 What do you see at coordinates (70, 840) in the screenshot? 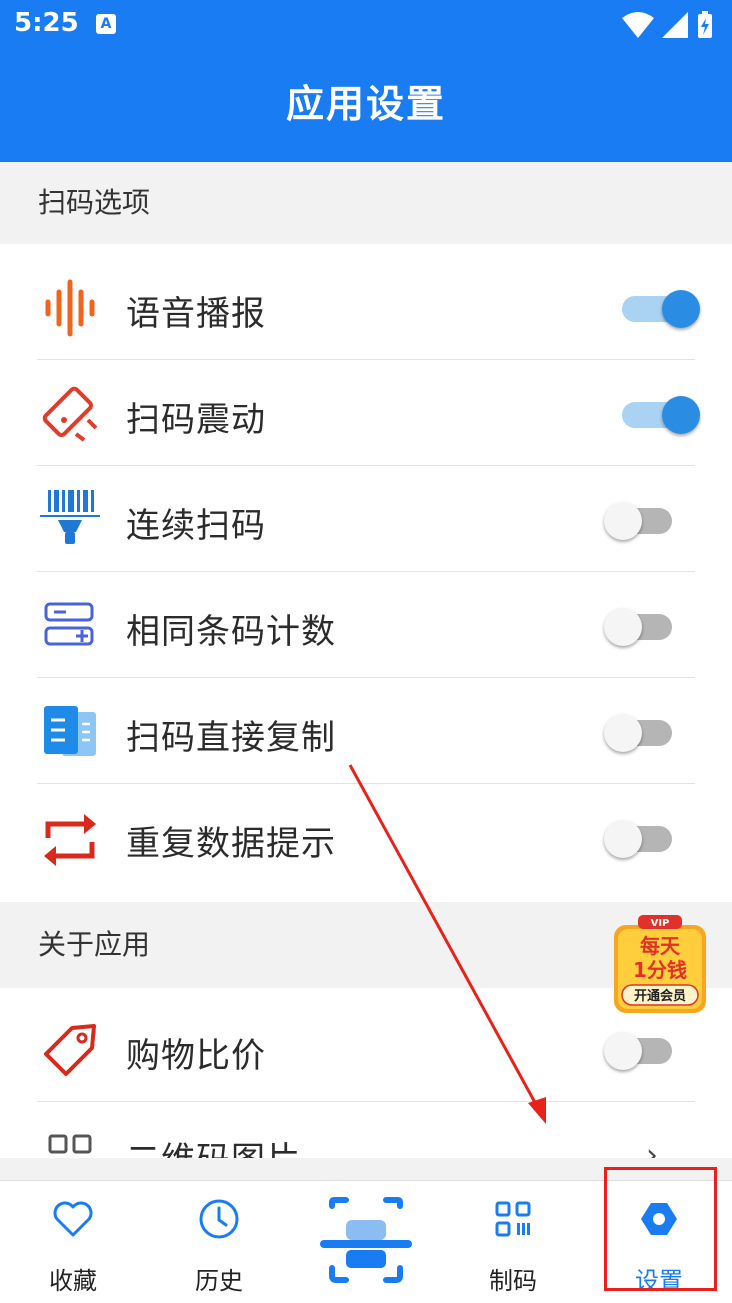
I see `repeat-arrows-icon` at bounding box center [70, 840].